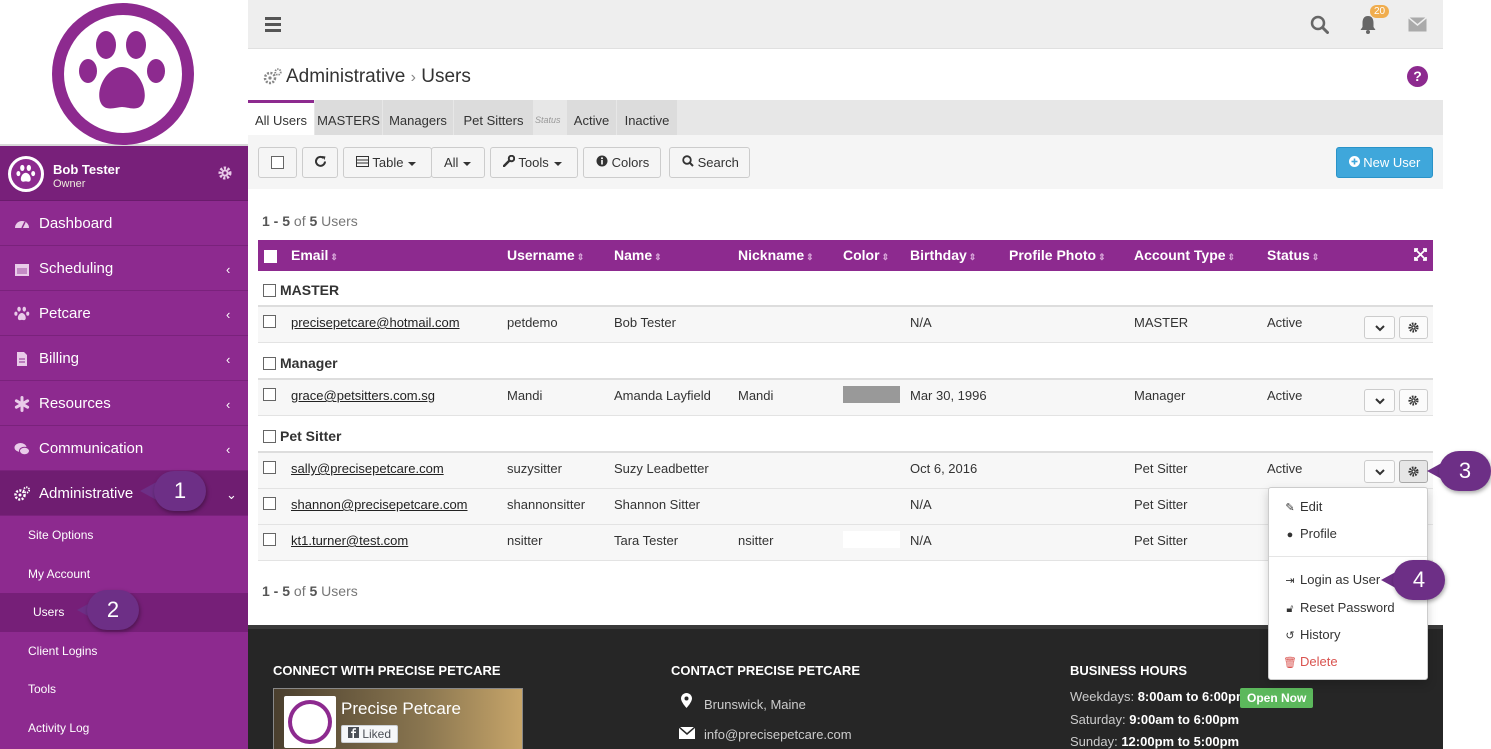  What do you see at coordinates (1420, 254) in the screenshot?
I see `expand-icon` at bounding box center [1420, 254].